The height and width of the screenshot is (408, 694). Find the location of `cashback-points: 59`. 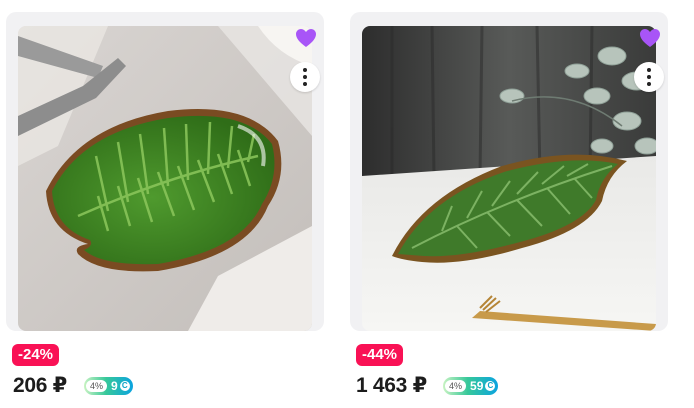

cashback-points: 59 is located at coordinates (477, 386).